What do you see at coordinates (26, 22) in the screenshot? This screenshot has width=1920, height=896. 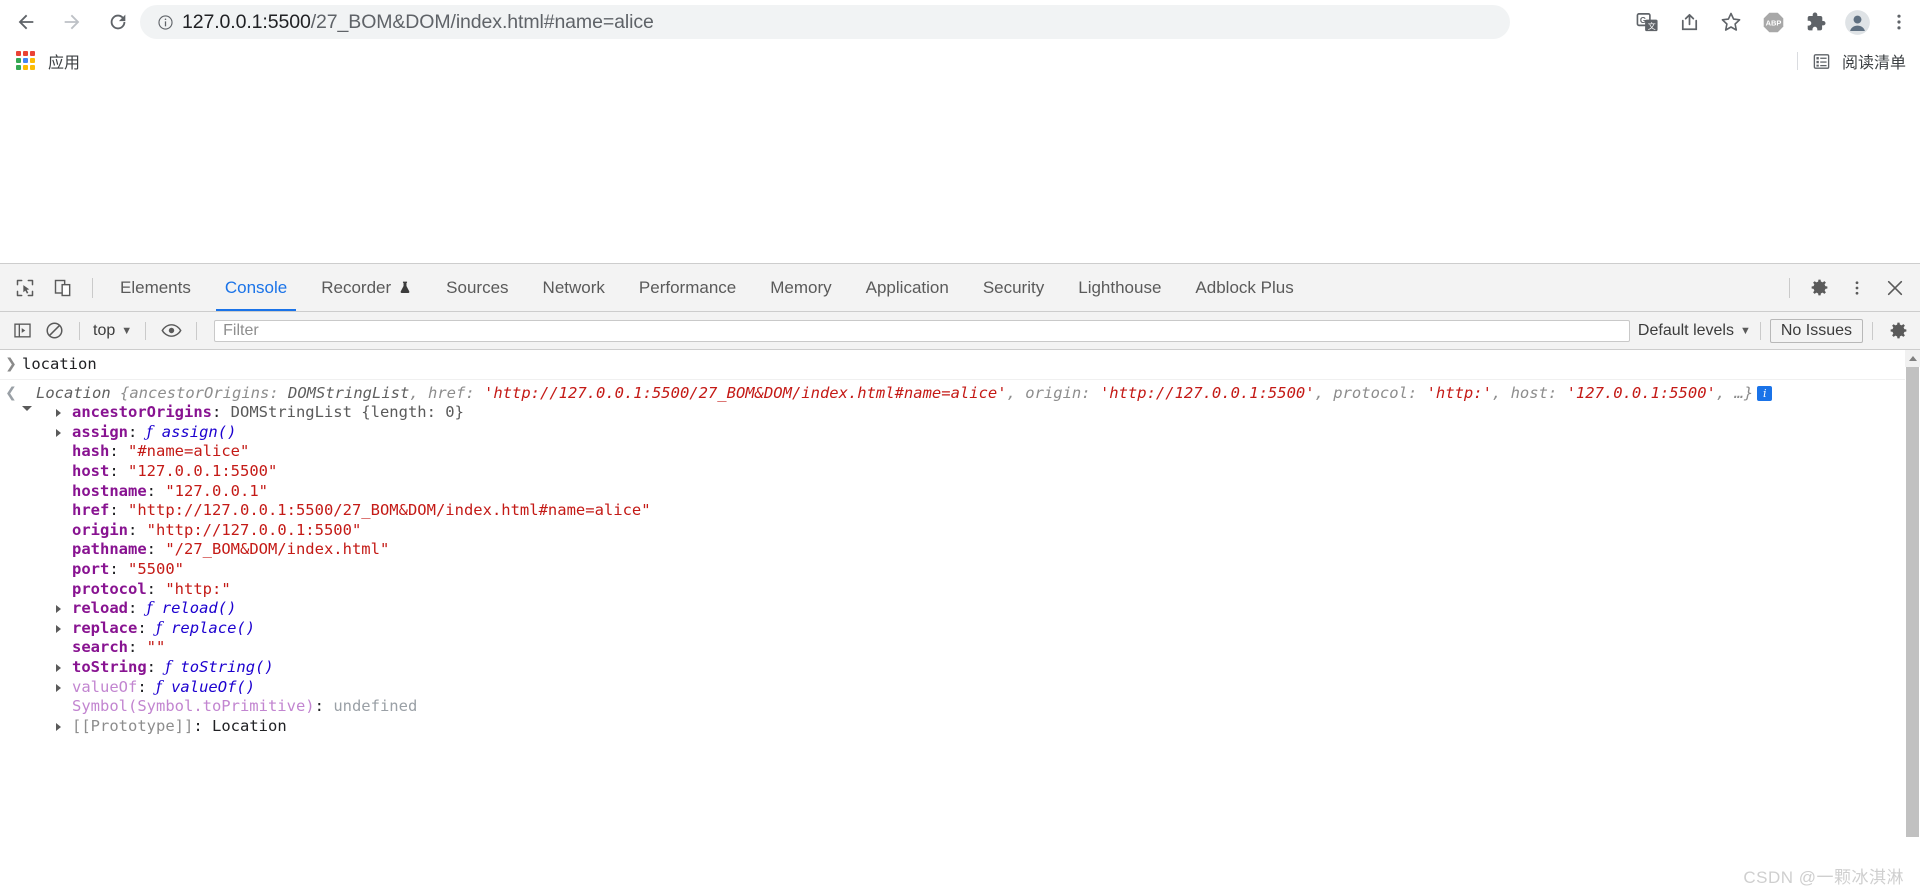 I see `back-button` at bounding box center [26, 22].